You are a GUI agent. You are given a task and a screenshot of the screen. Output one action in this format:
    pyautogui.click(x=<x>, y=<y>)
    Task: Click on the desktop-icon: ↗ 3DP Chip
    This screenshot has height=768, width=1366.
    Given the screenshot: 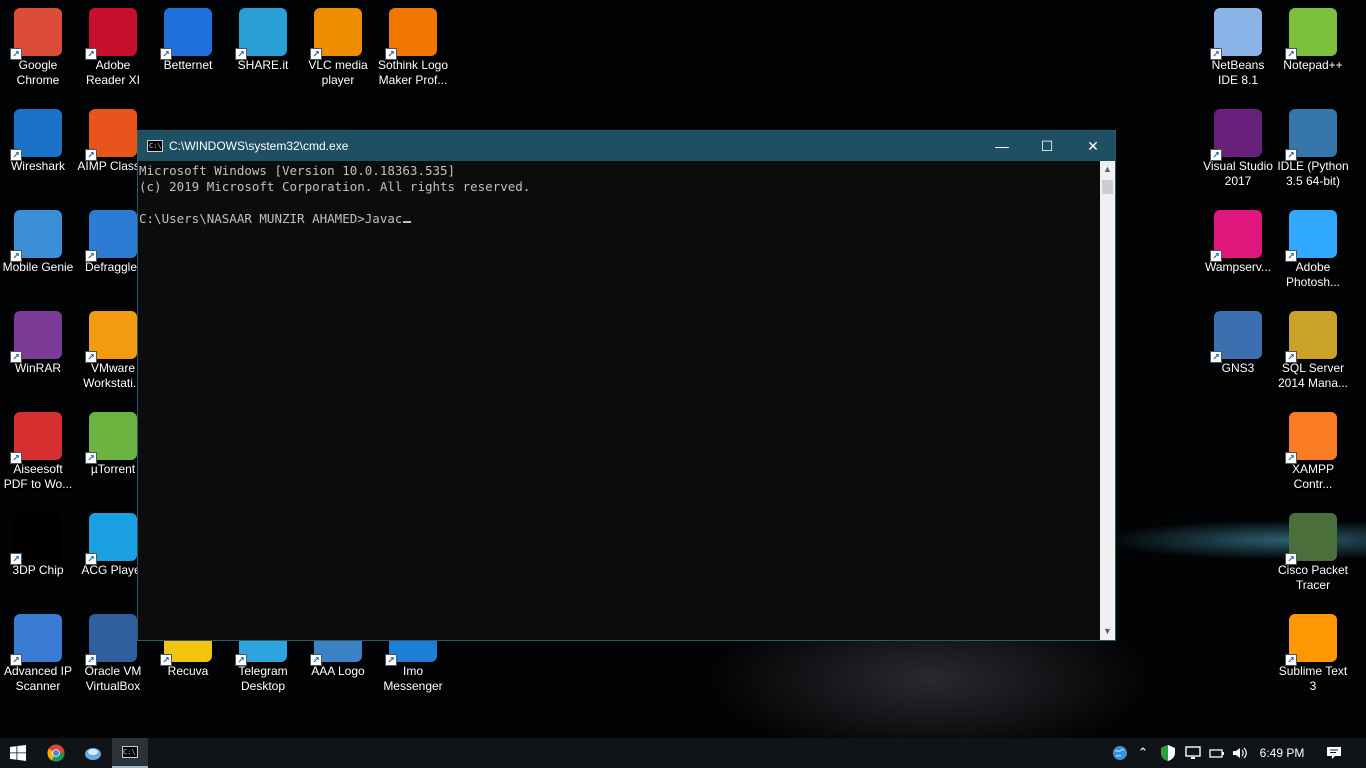 What is the action you would take?
    pyautogui.click(x=38, y=553)
    